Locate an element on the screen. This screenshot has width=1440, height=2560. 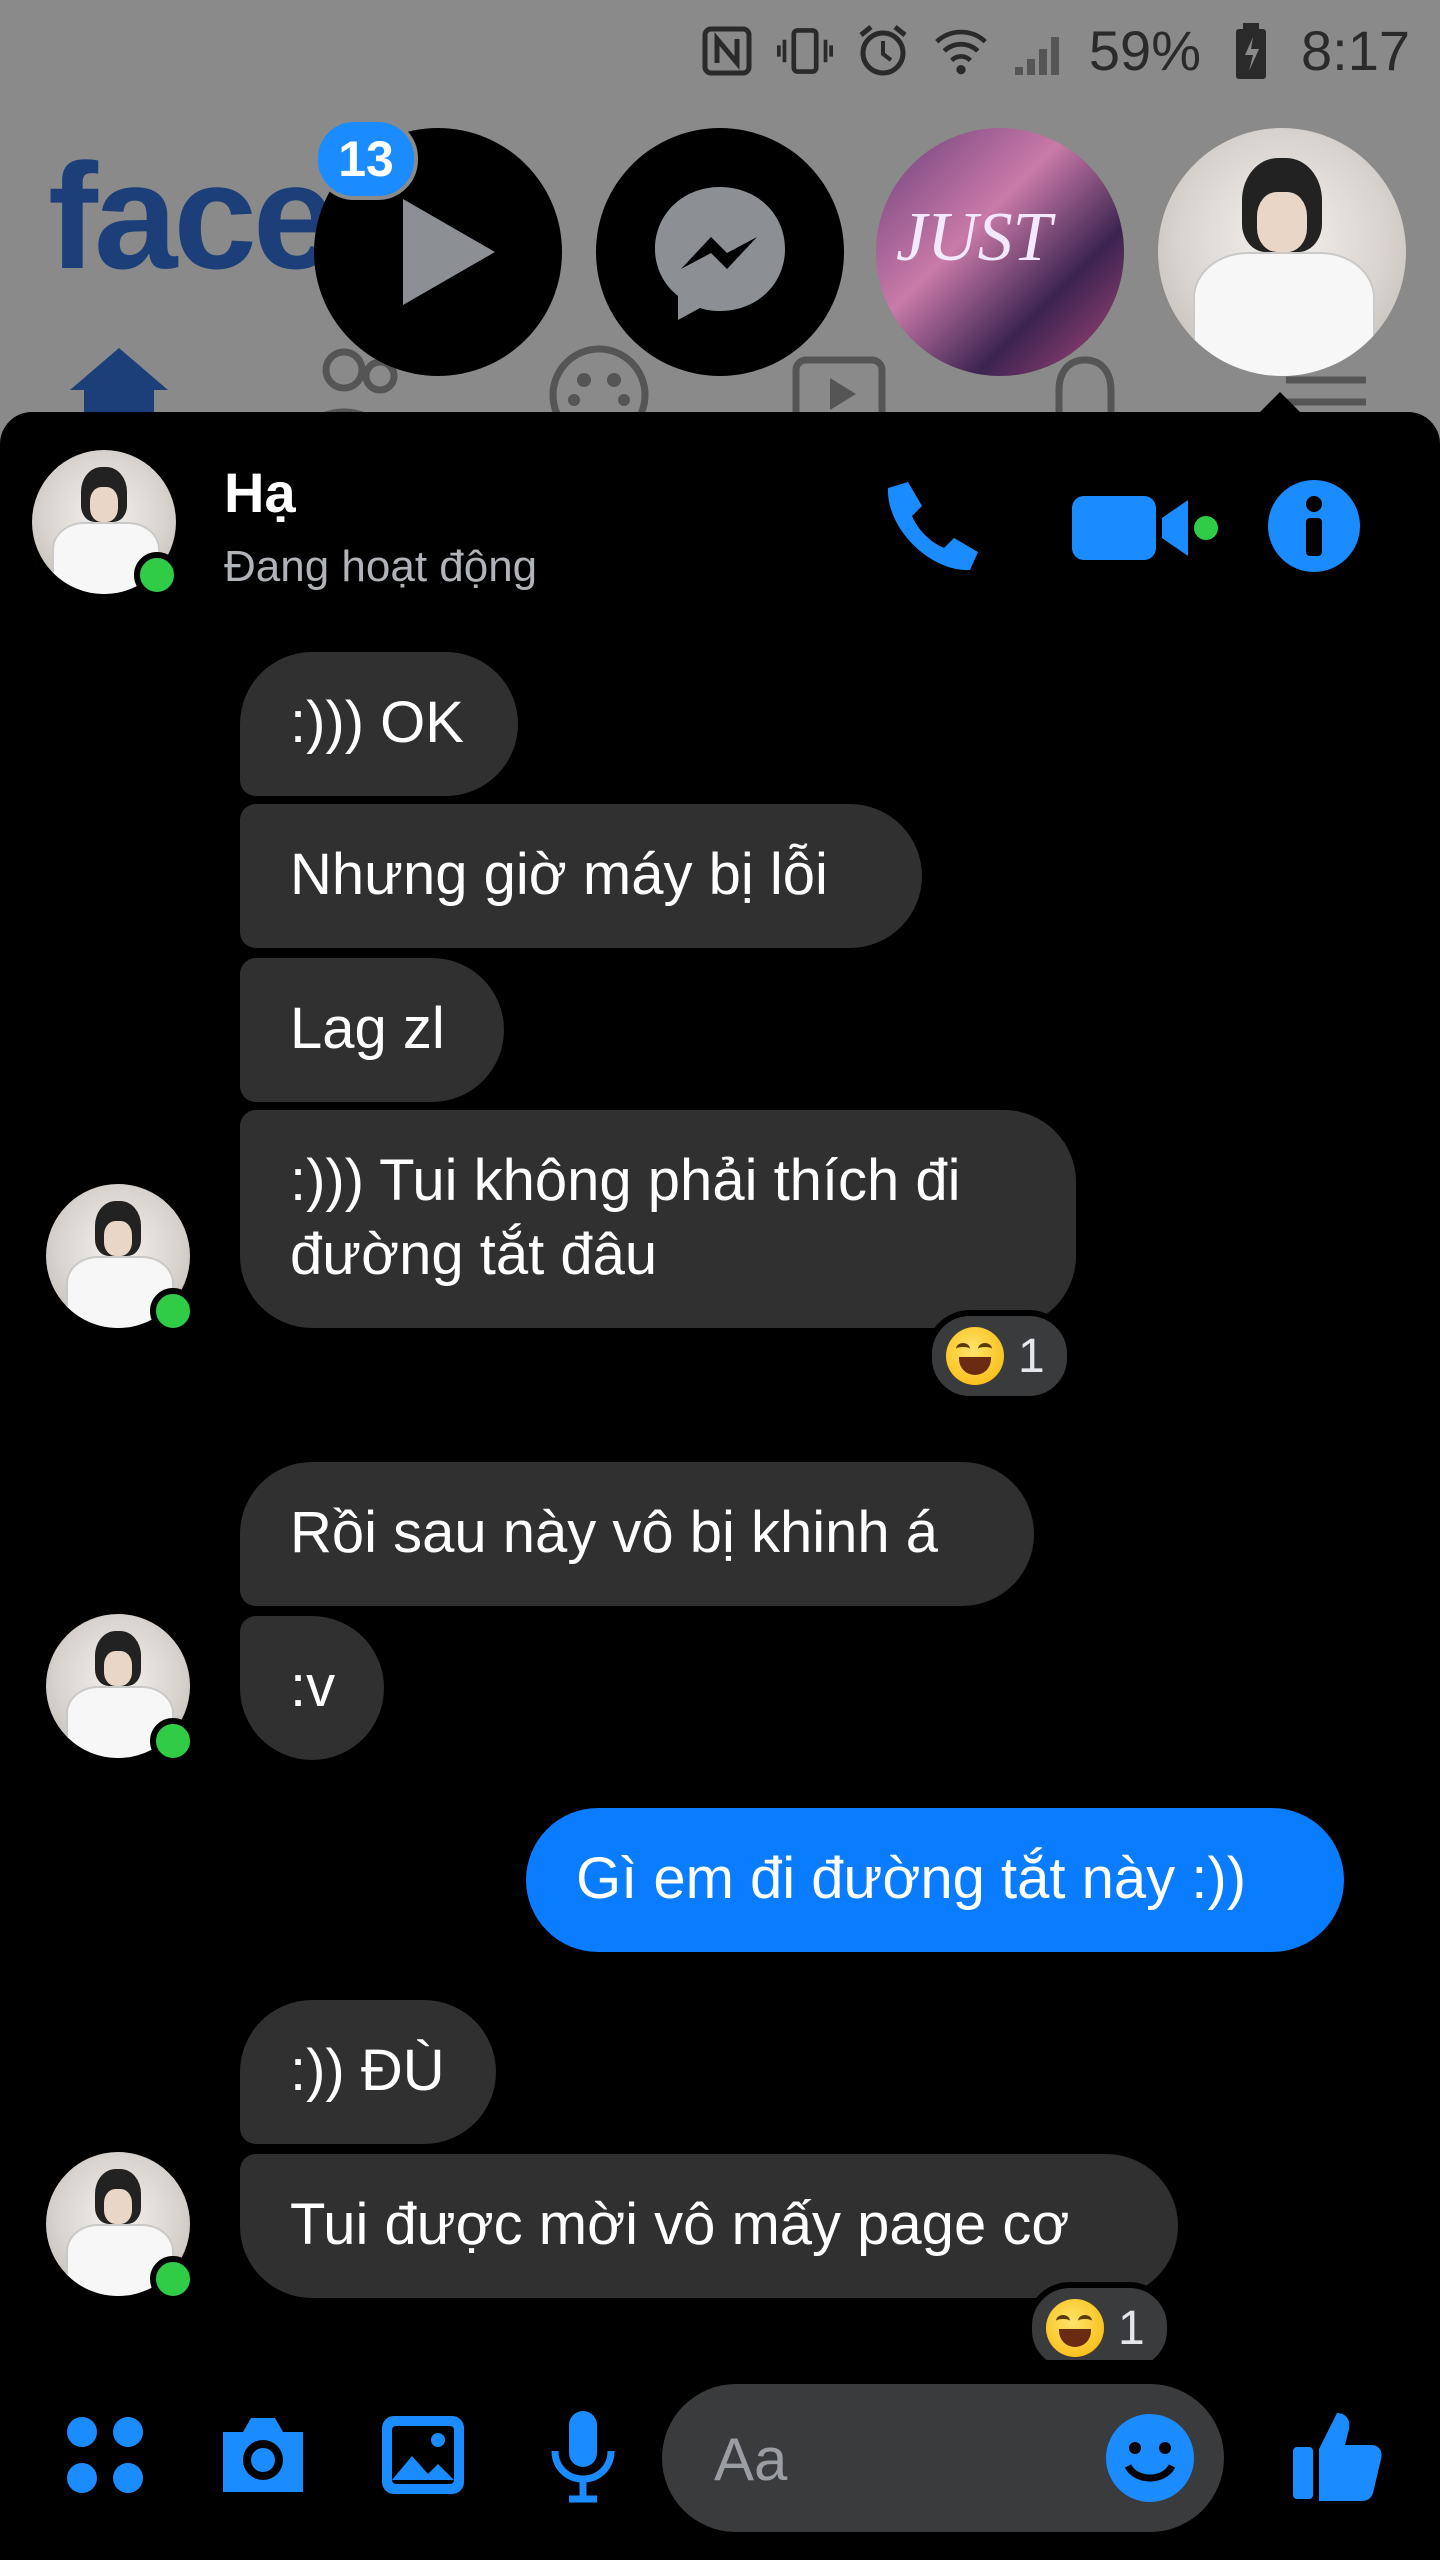
anime-thumbnail-text: JUST is located at coordinates (974, 237).